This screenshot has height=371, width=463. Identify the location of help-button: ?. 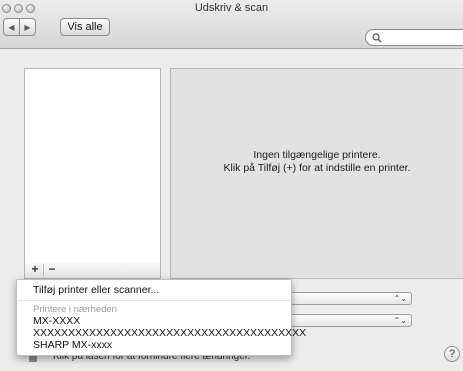
(452, 354).